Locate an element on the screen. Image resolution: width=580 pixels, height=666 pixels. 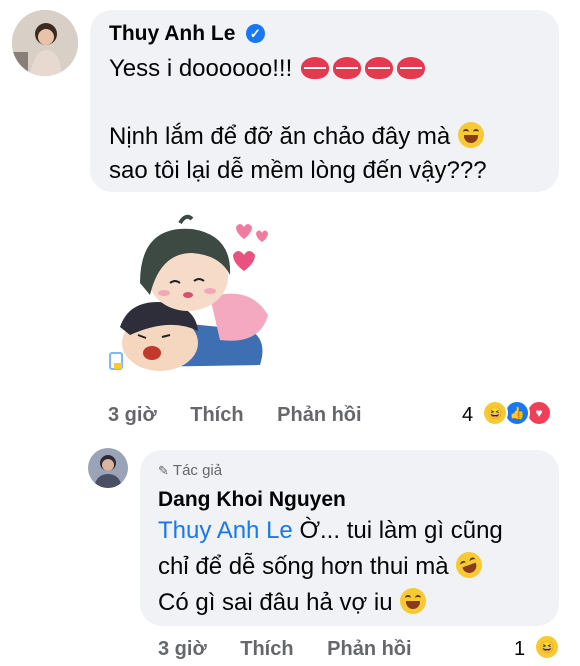
author-badge-label: Tác giả is located at coordinates (197, 470).